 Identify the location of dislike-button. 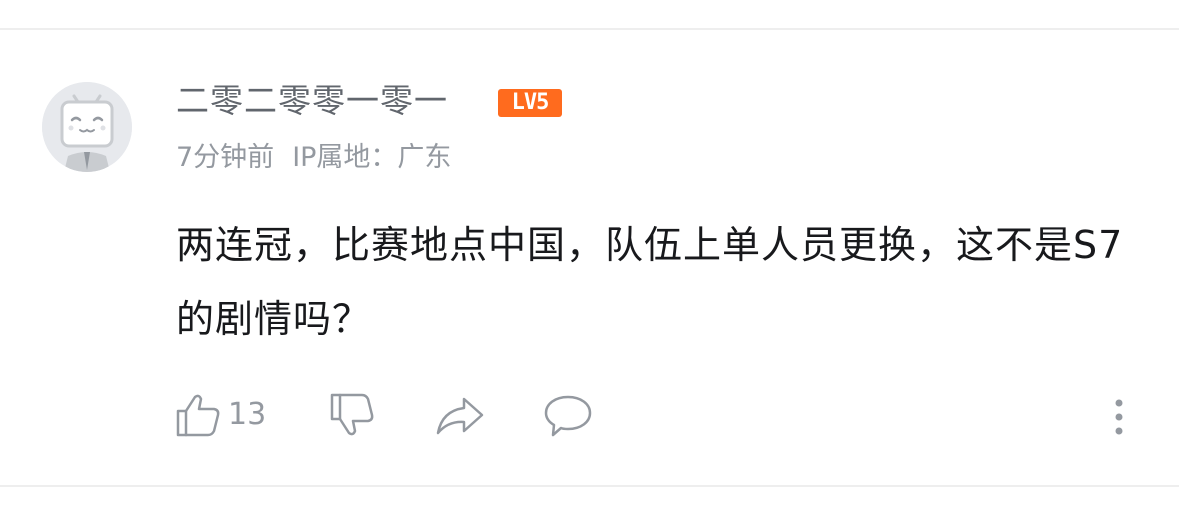
(352, 415).